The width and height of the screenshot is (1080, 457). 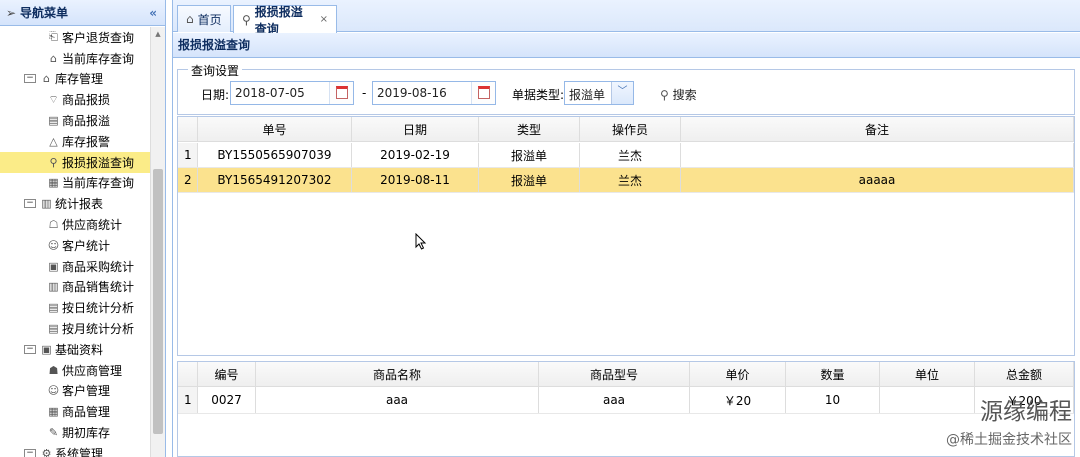 I want to click on table-row: 1 0027 aaa aaa ￥20 10 ￥200, so click(x=626, y=400).